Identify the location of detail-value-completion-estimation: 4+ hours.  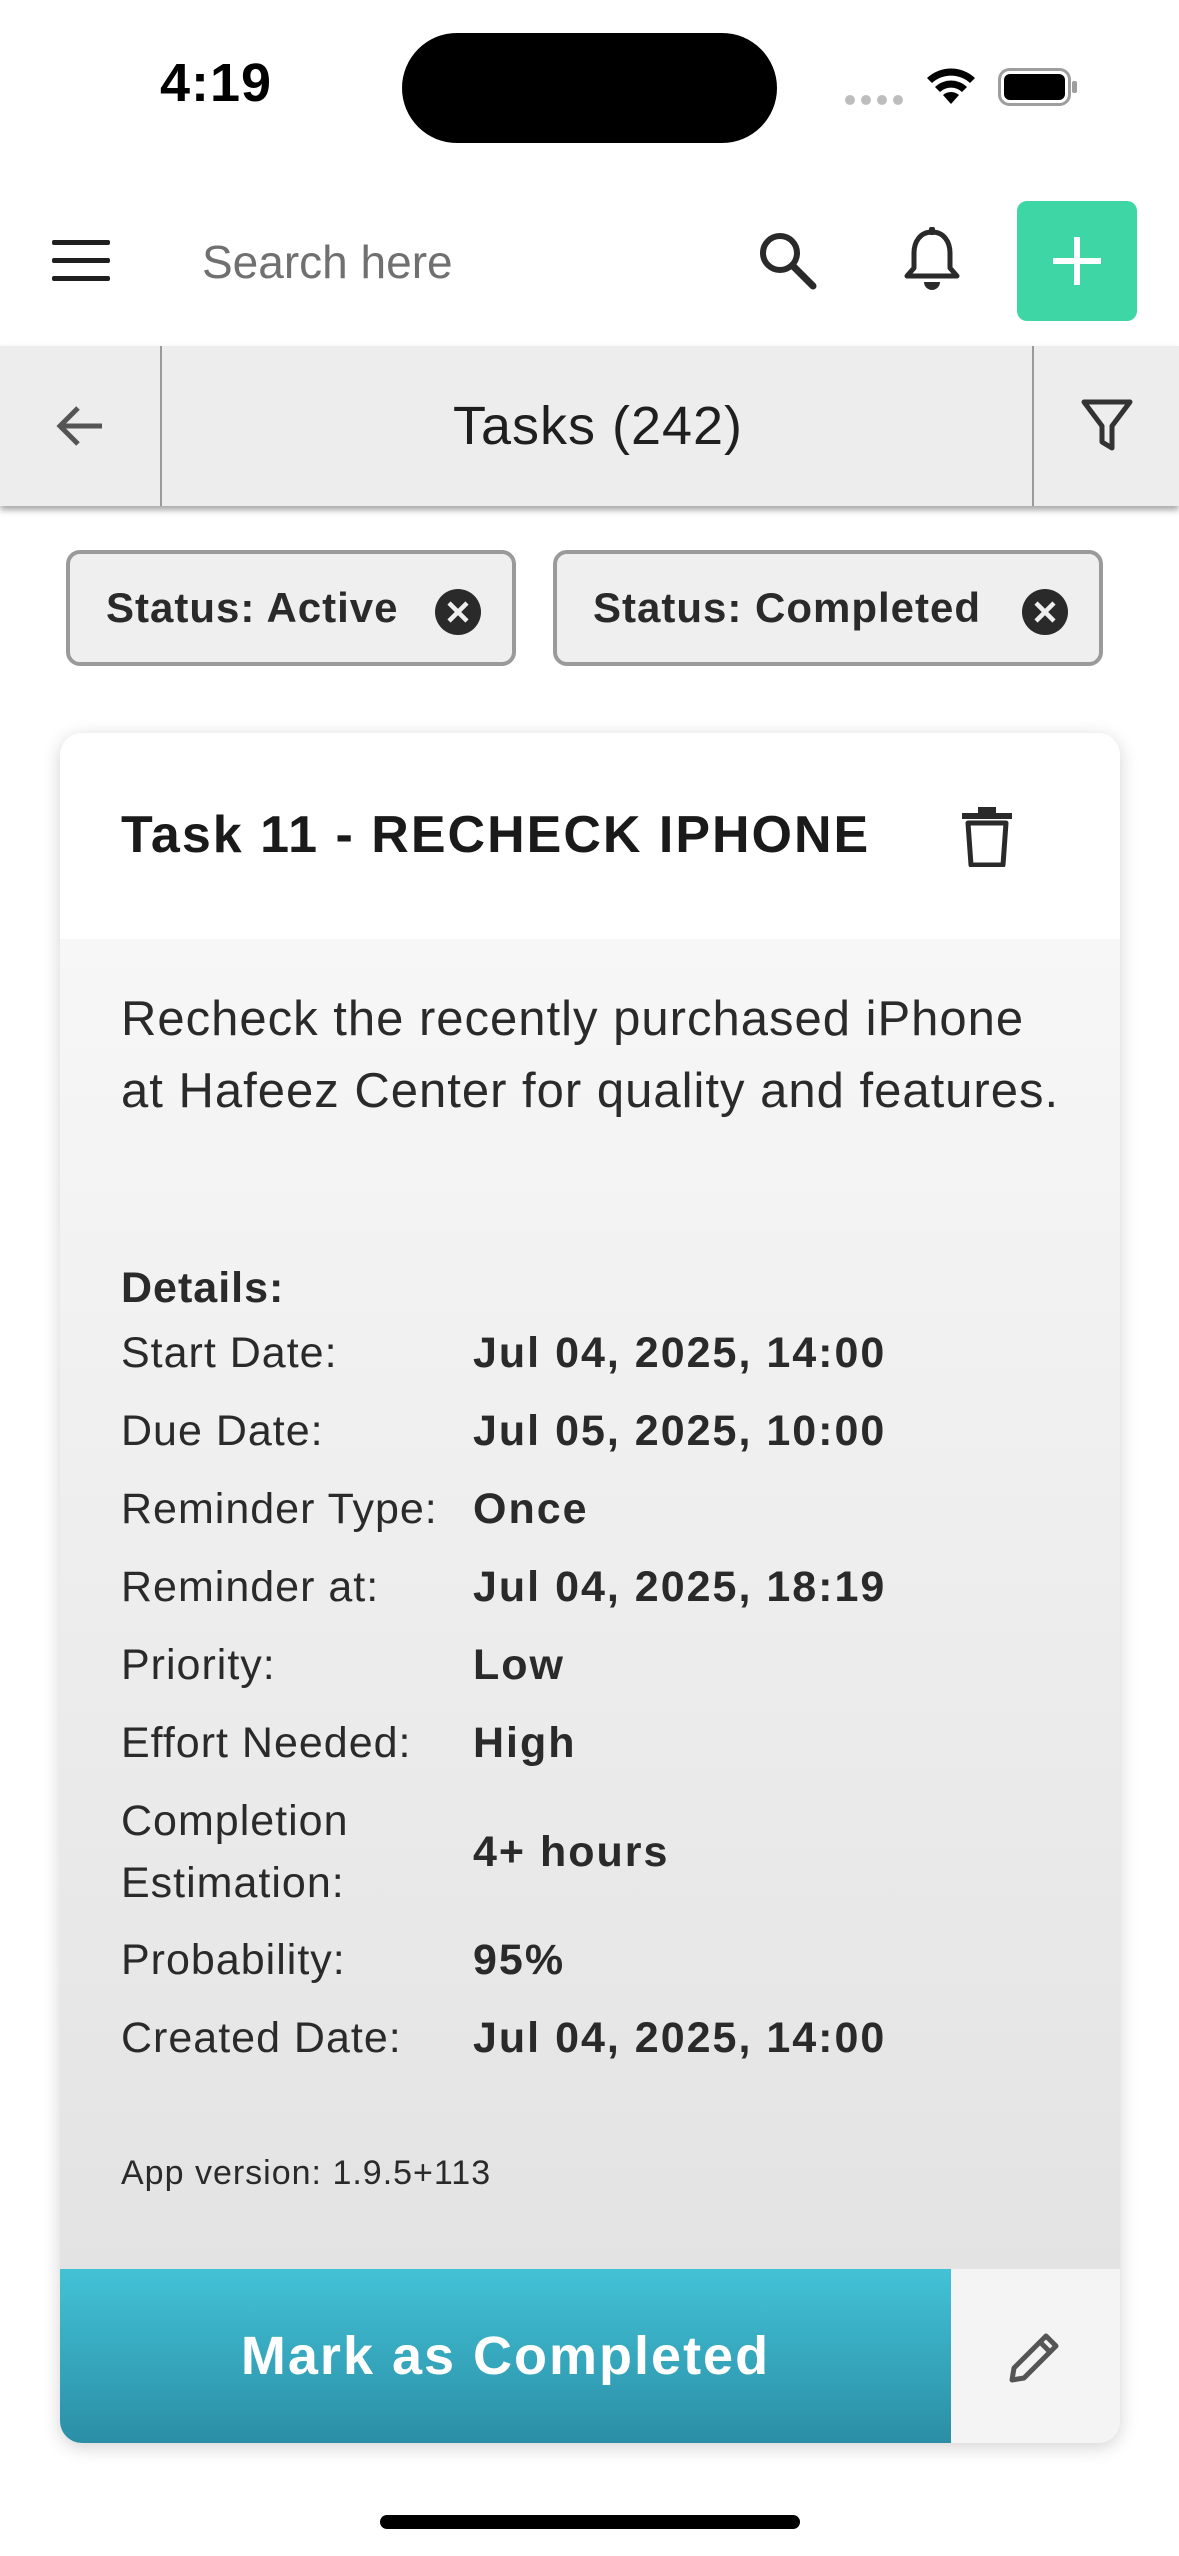
(571, 1852).